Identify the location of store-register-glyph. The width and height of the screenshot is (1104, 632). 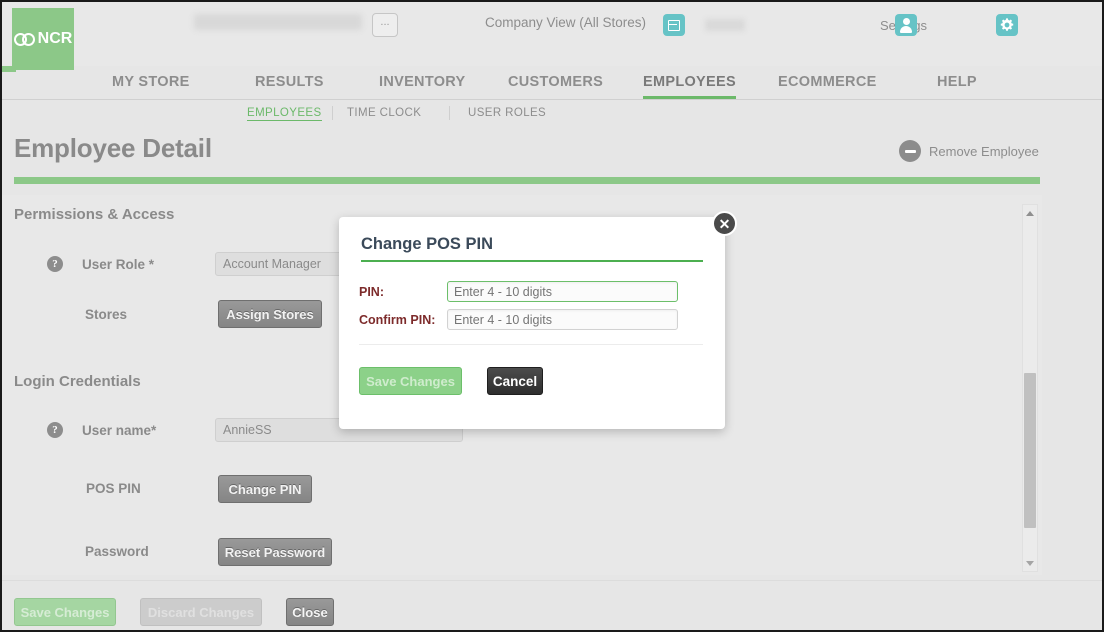
(674, 25).